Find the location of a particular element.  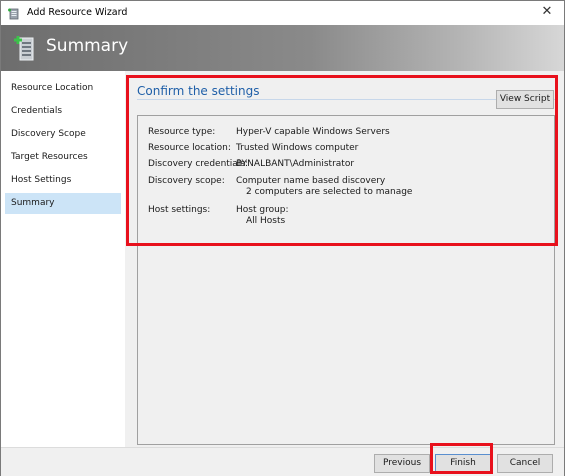

window-title: Add Resource Wizard is located at coordinates (77, 12).